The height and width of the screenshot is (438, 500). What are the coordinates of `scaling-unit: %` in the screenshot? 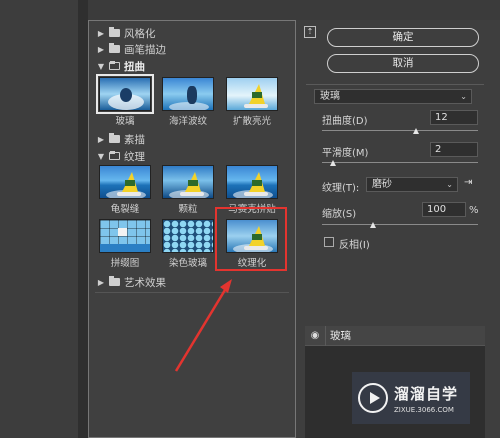 It's located at (474, 210).